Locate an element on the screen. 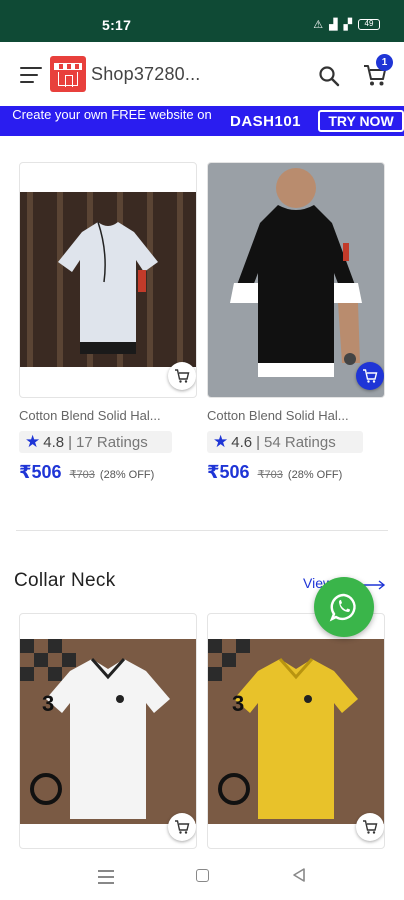  section-title: Collar Neck is located at coordinates (65, 580).